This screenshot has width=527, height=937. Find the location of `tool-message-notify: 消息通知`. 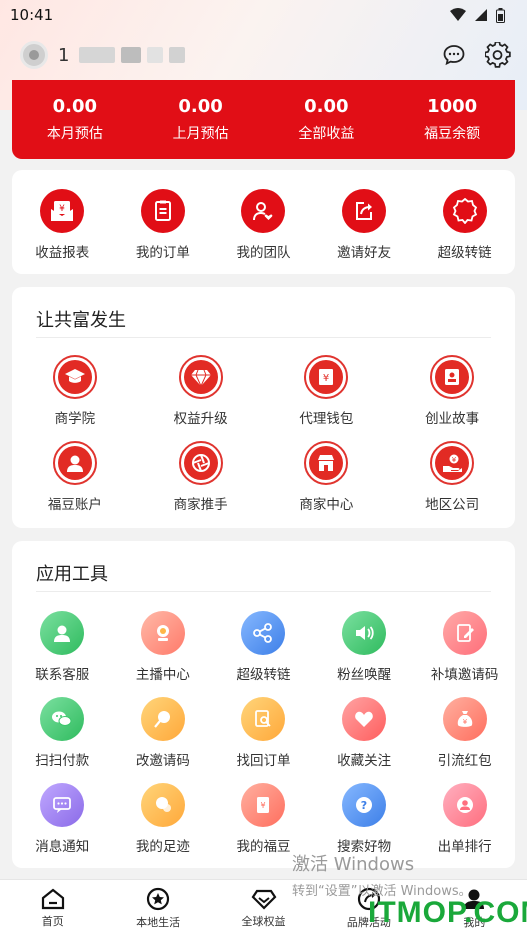

tool-message-notify: 消息通知 is located at coordinates (62, 819).